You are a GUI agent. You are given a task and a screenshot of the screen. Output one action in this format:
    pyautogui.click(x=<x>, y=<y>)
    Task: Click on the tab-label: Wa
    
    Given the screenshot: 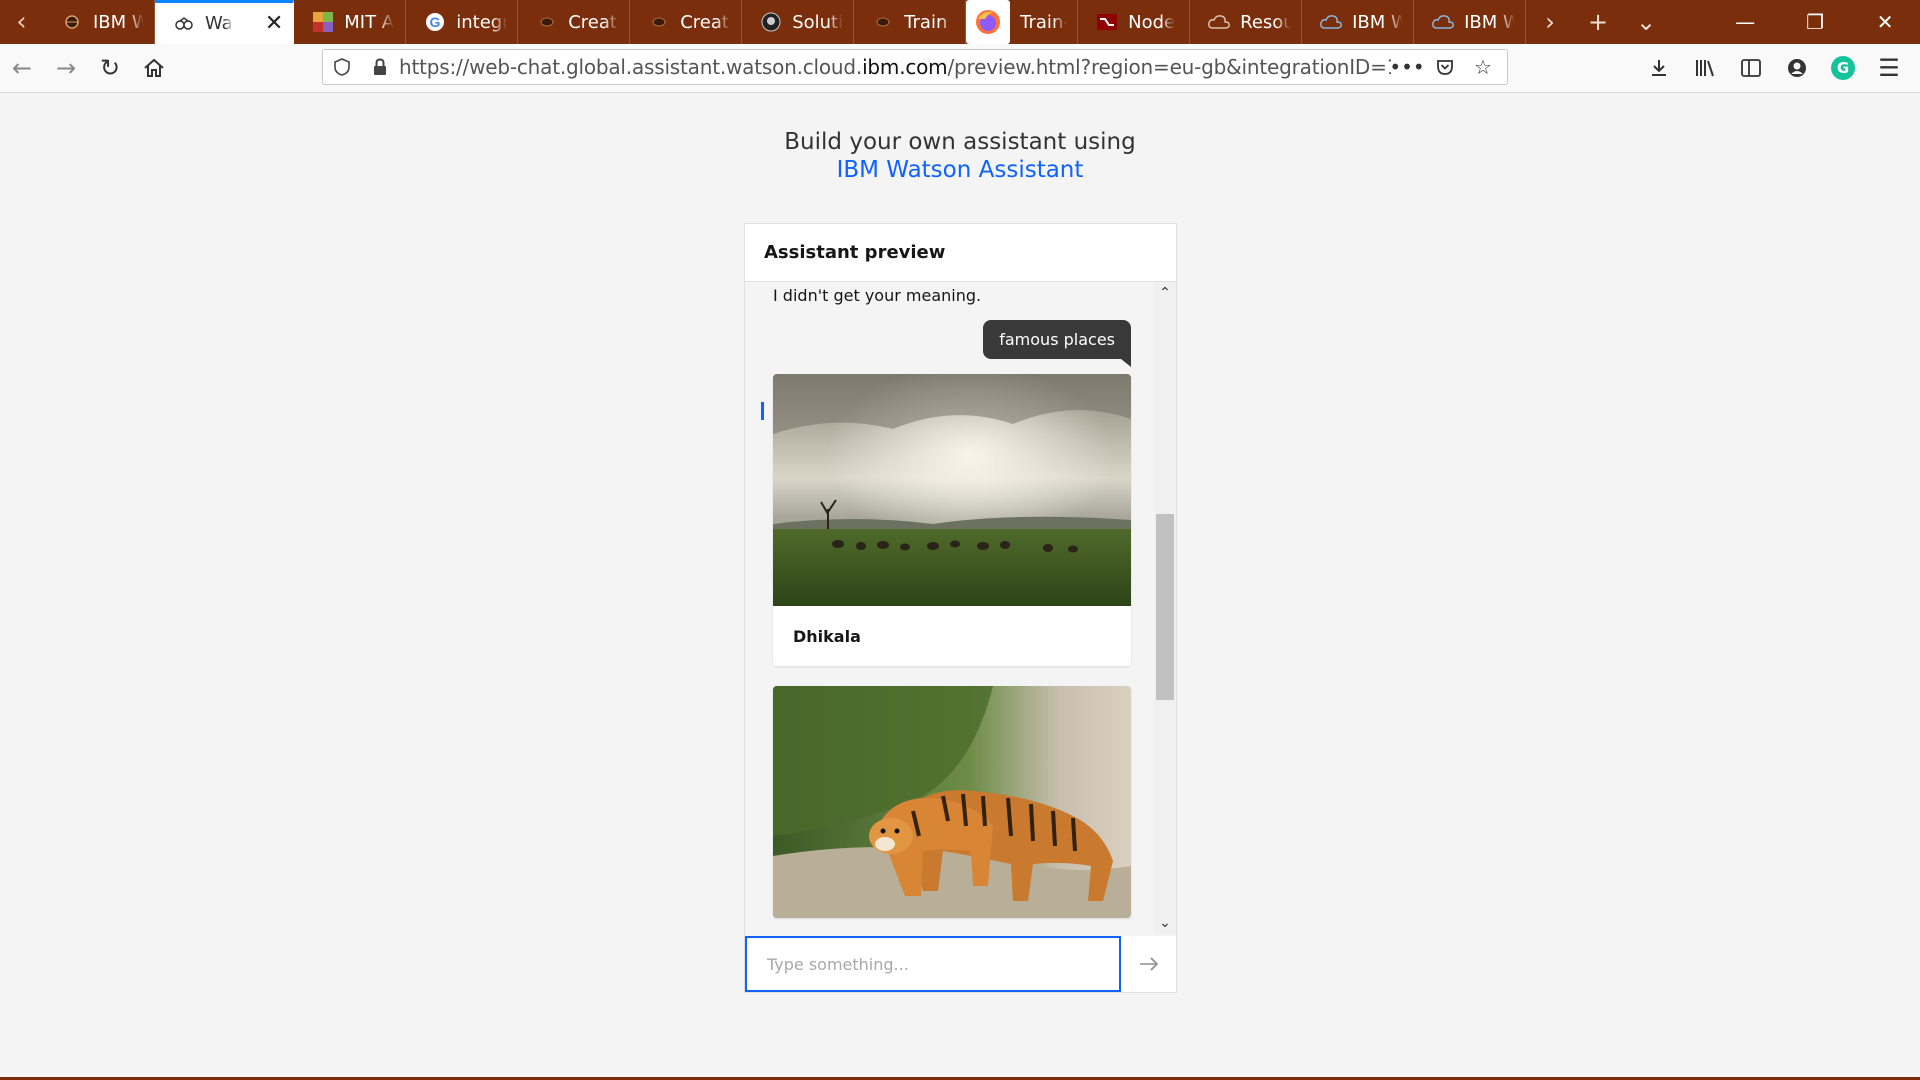 What is the action you would take?
    pyautogui.click(x=218, y=23)
    